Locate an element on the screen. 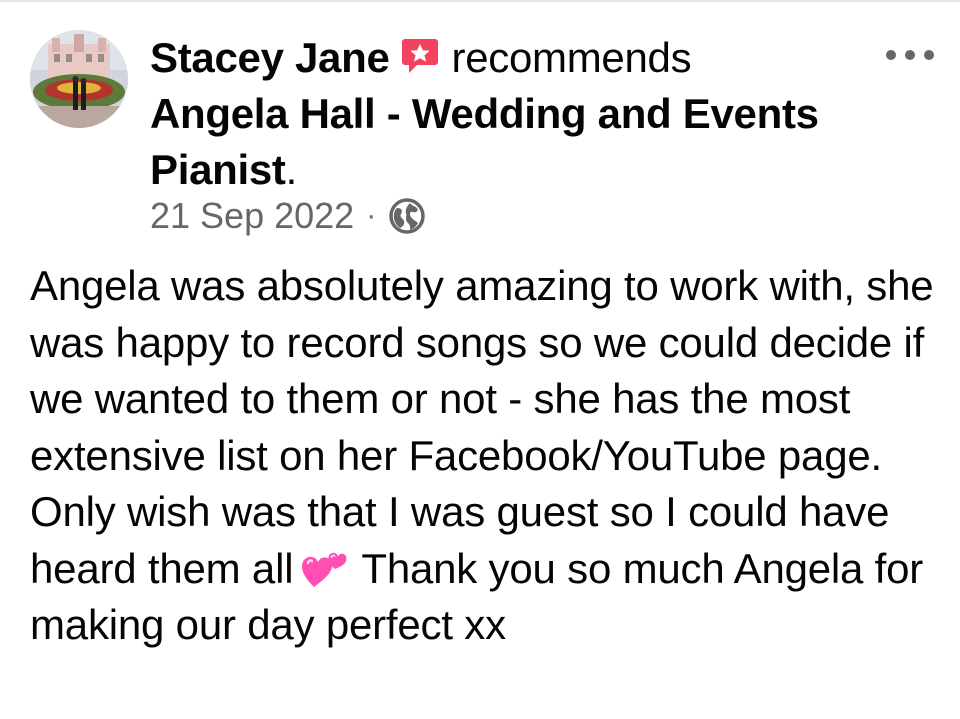  avatar-photo is located at coordinates (79, 79).